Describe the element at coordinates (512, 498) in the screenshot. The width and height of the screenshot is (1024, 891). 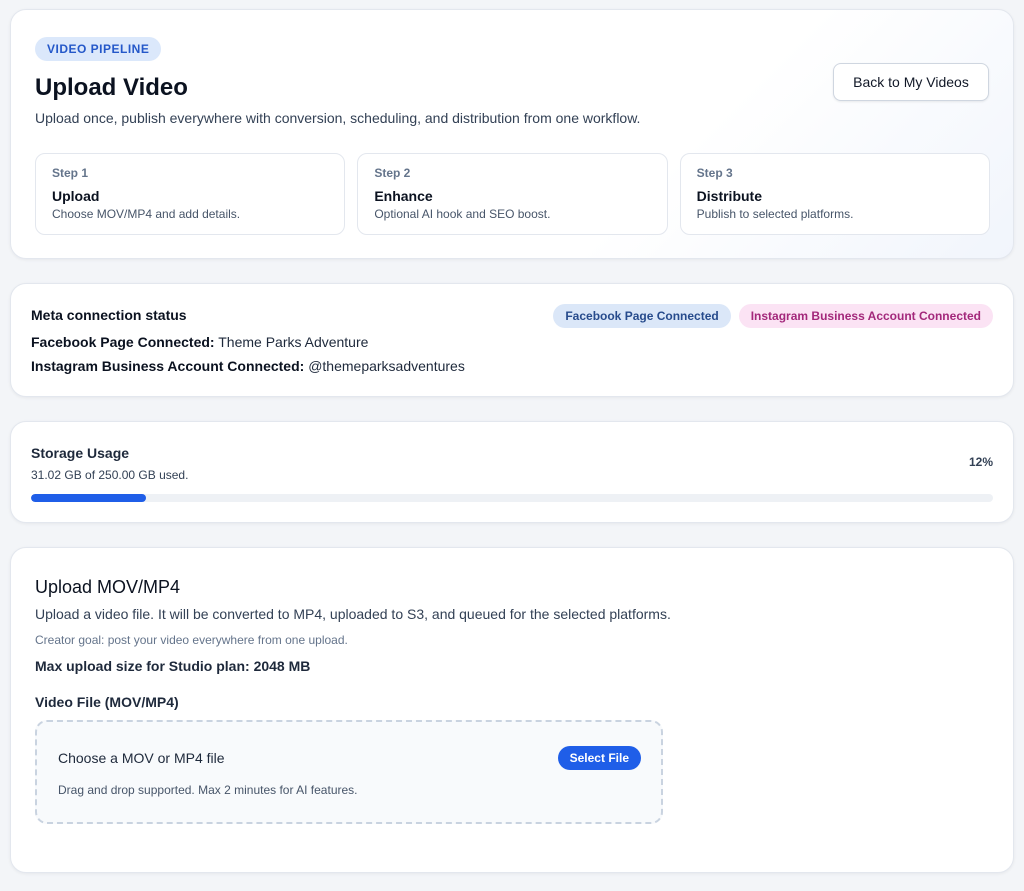
I see `storage-progress-bar` at that location.